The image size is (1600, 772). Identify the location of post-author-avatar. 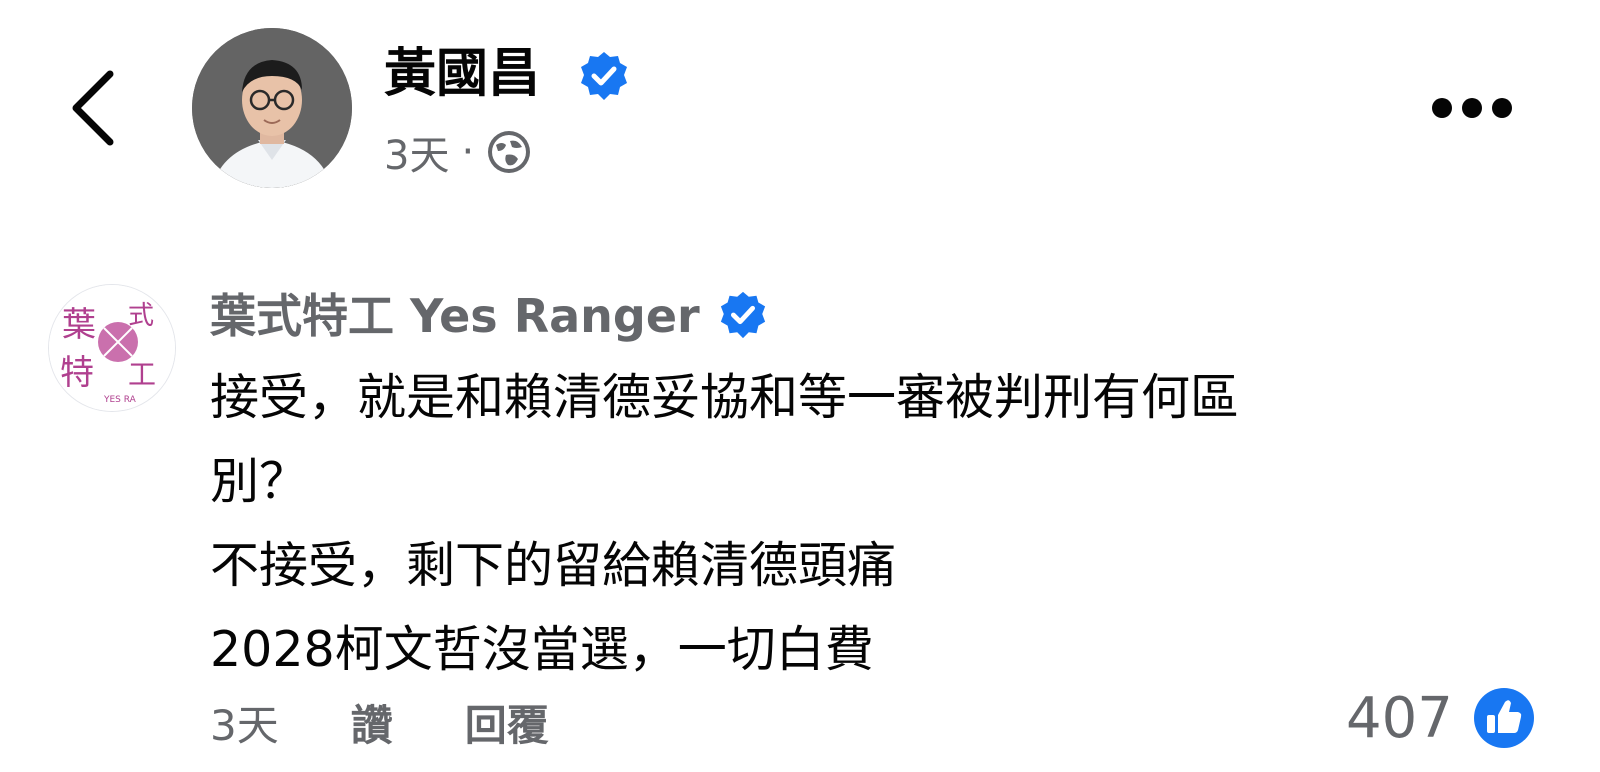
(272, 108).